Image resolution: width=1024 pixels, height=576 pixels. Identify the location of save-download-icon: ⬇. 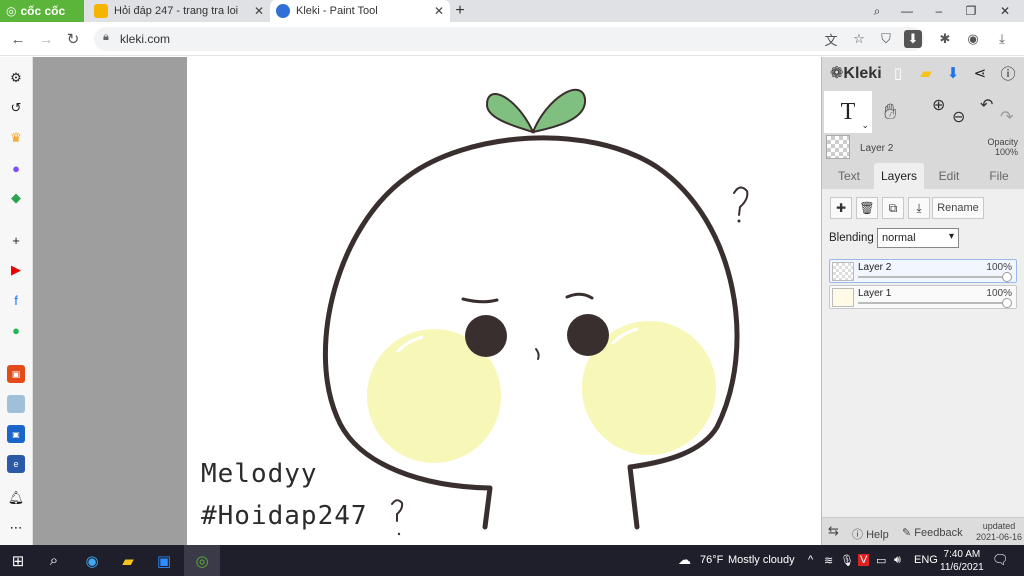
(953, 73).